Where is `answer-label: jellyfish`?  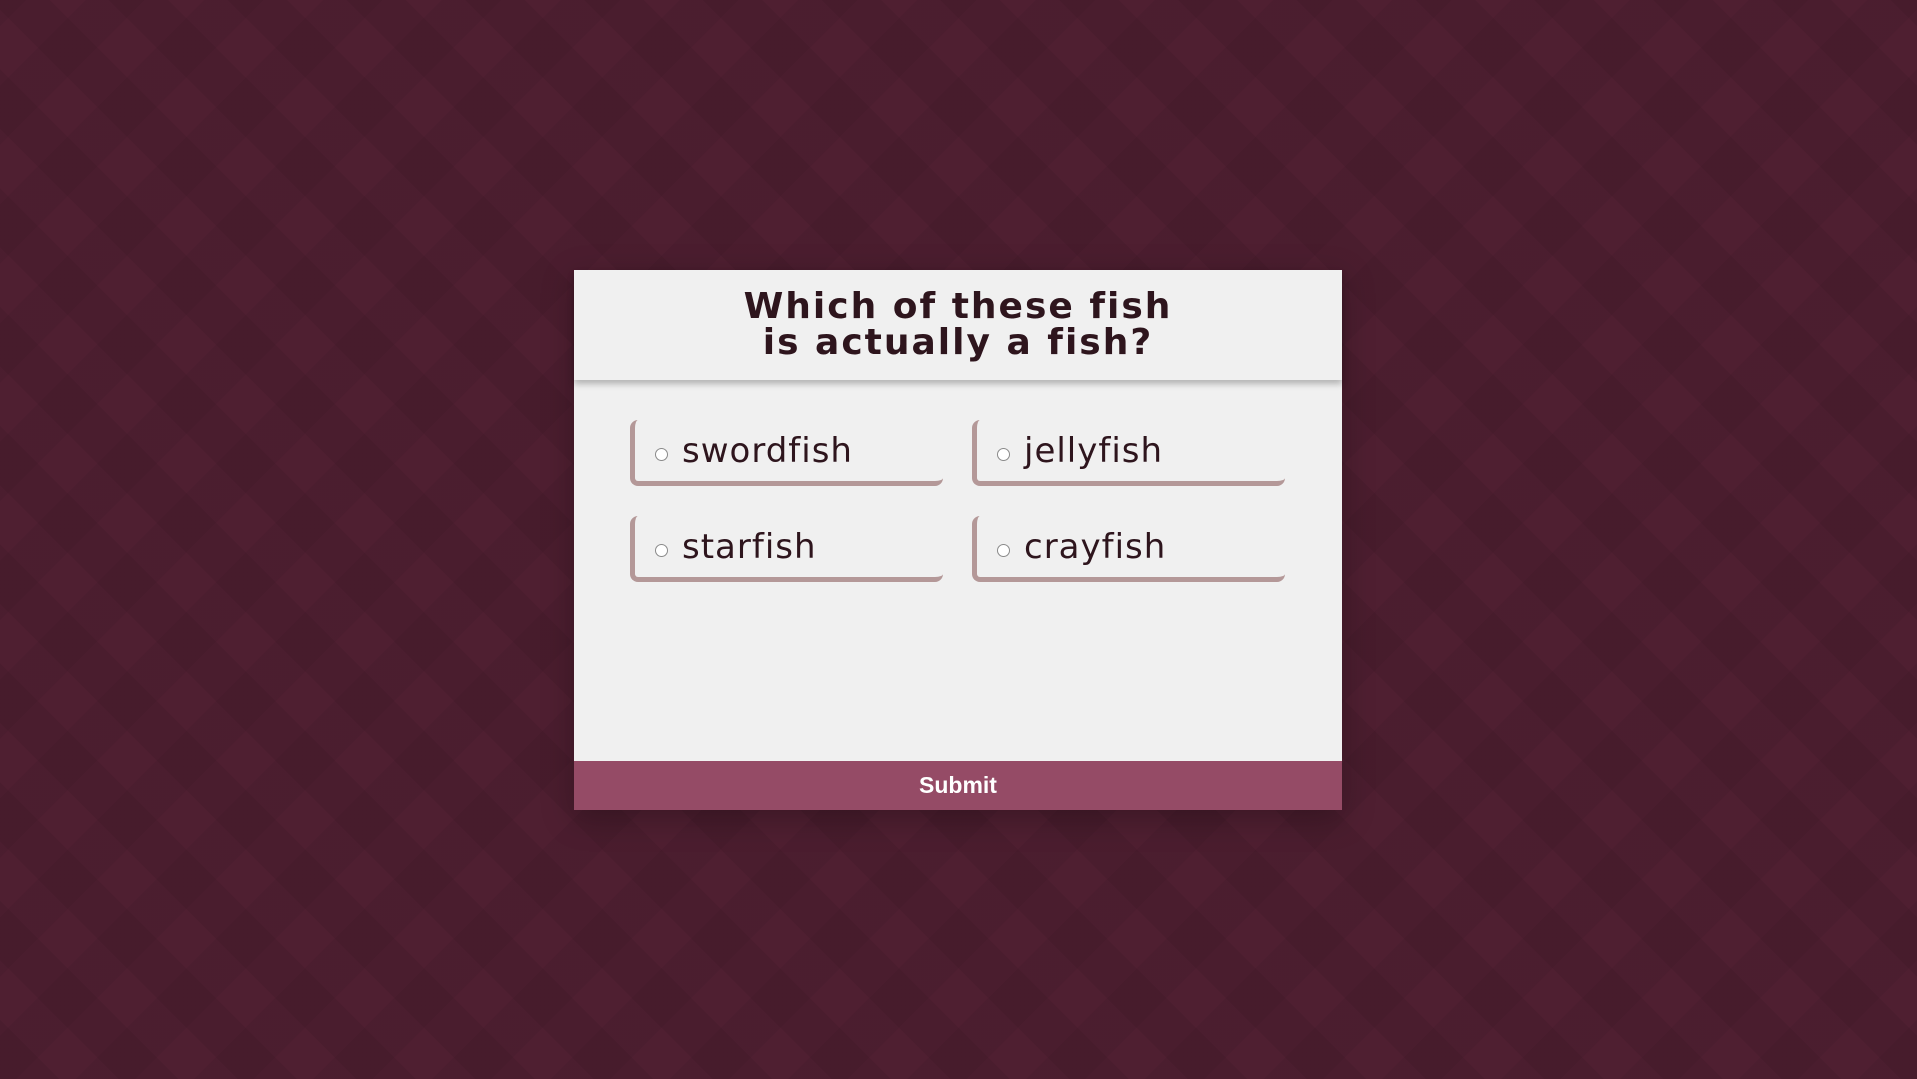
answer-label: jellyfish is located at coordinates (1094, 450).